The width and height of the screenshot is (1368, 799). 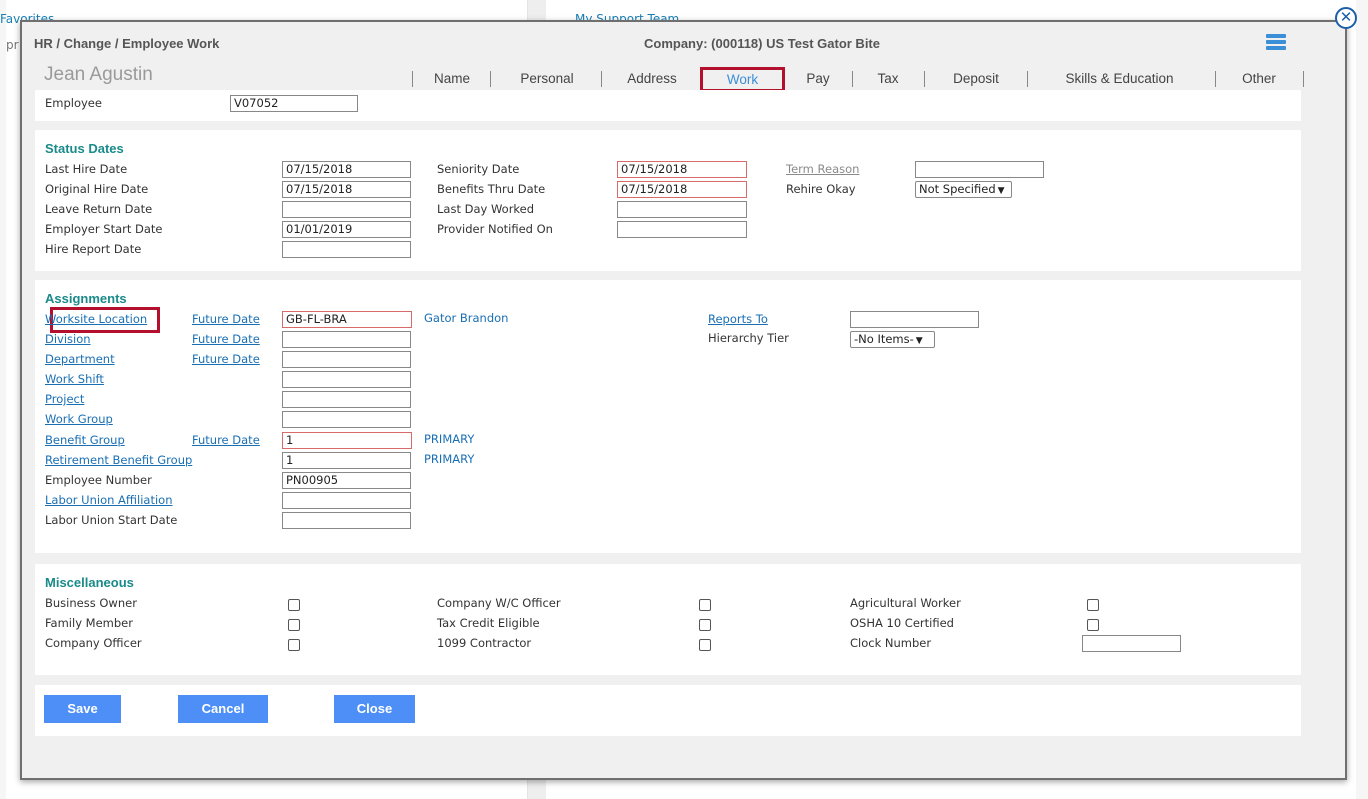 What do you see at coordinates (891, 643) in the screenshot?
I see `clock-number-label: Clock Number` at bounding box center [891, 643].